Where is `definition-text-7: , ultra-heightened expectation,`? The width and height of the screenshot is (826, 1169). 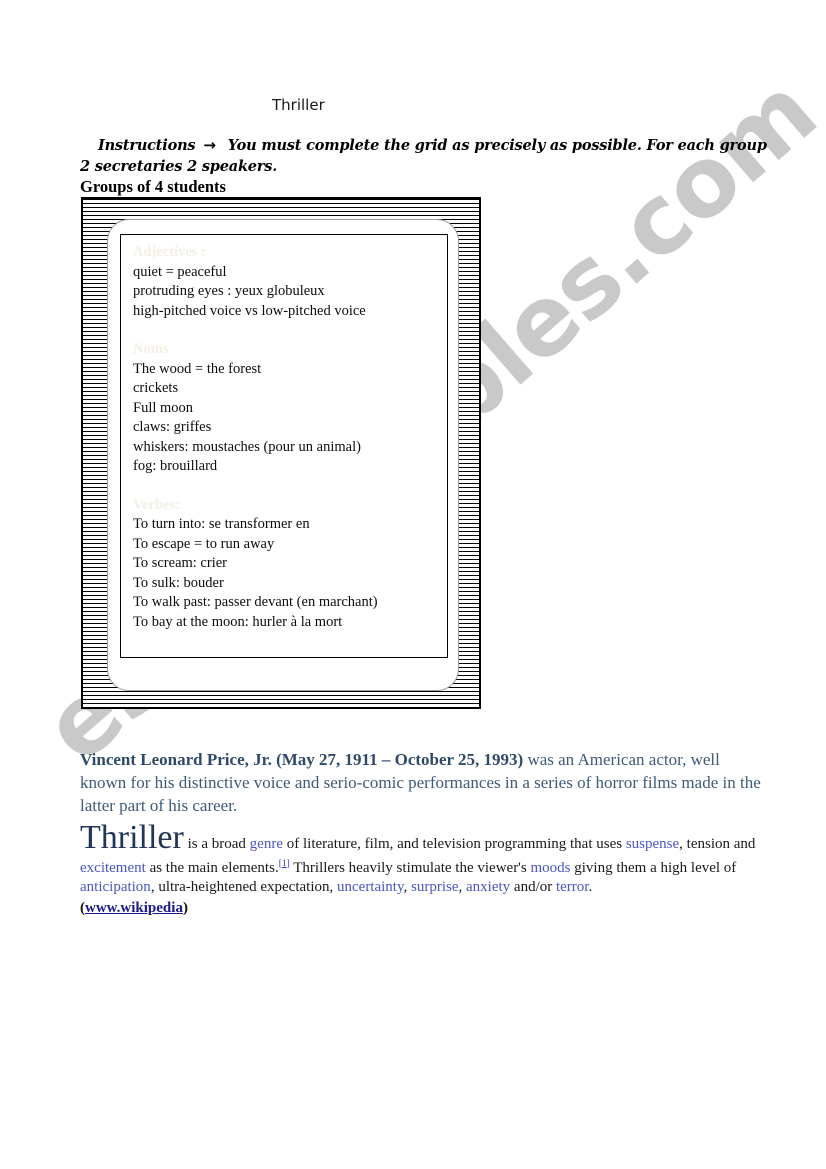 definition-text-7: , ultra-heightened expectation, is located at coordinates (243, 887).